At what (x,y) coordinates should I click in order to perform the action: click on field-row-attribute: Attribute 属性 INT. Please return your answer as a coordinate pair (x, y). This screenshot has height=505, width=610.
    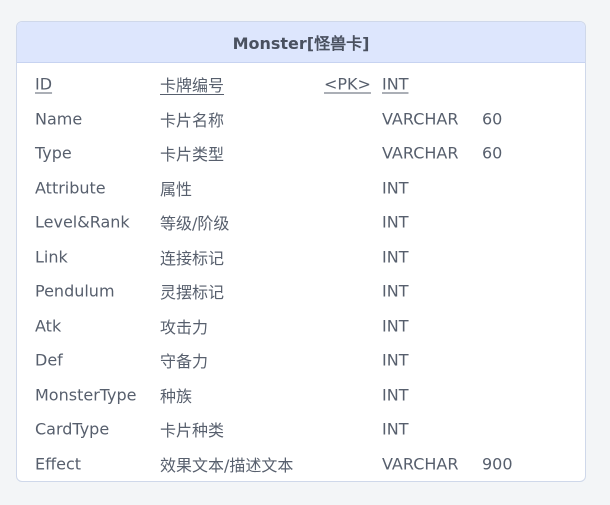
    Looking at the image, I should click on (301, 188).